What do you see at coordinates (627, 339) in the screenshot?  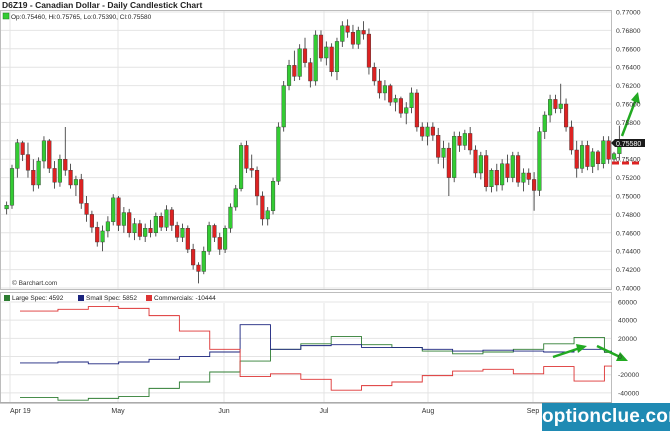 I see `cot-y-tick-label: 20000` at bounding box center [627, 339].